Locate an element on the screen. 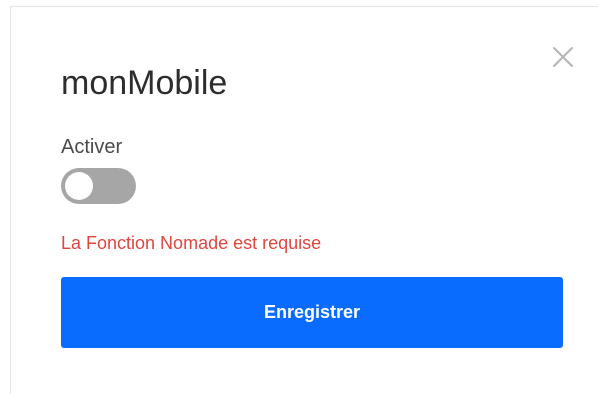  toggle-knob is located at coordinates (79, 186).